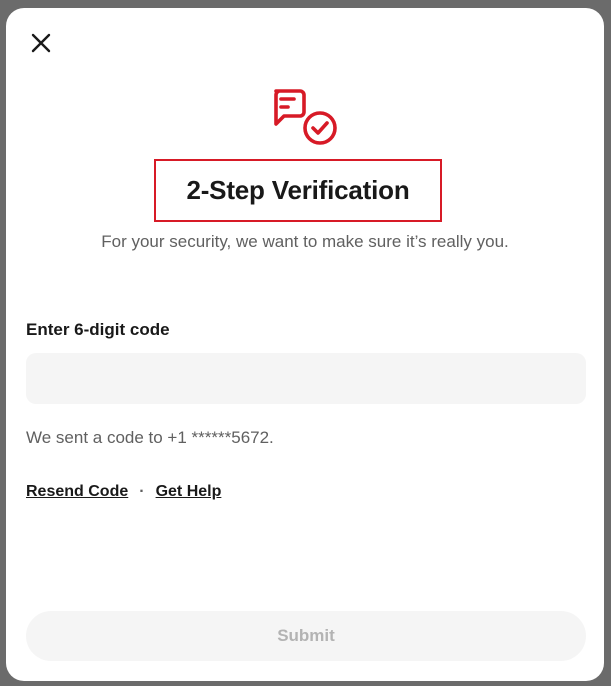  What do you see at coordinates (98, 329) in the screenshot?
I see `code-field-label: Enter 6-digit code` at bounding box center [98, 329].